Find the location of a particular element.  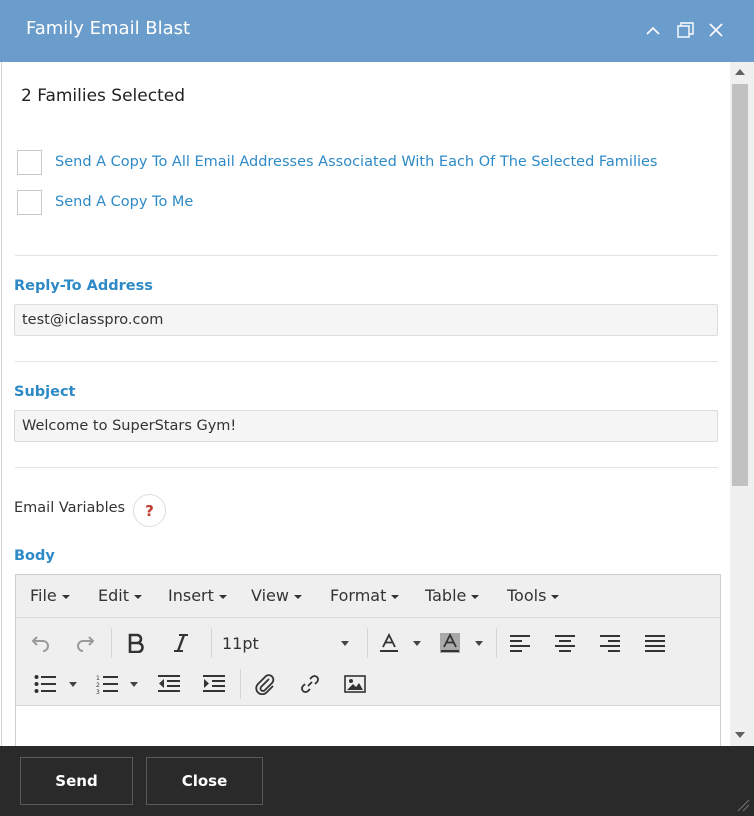

background-color-icon is located at coordinates (450, 643).